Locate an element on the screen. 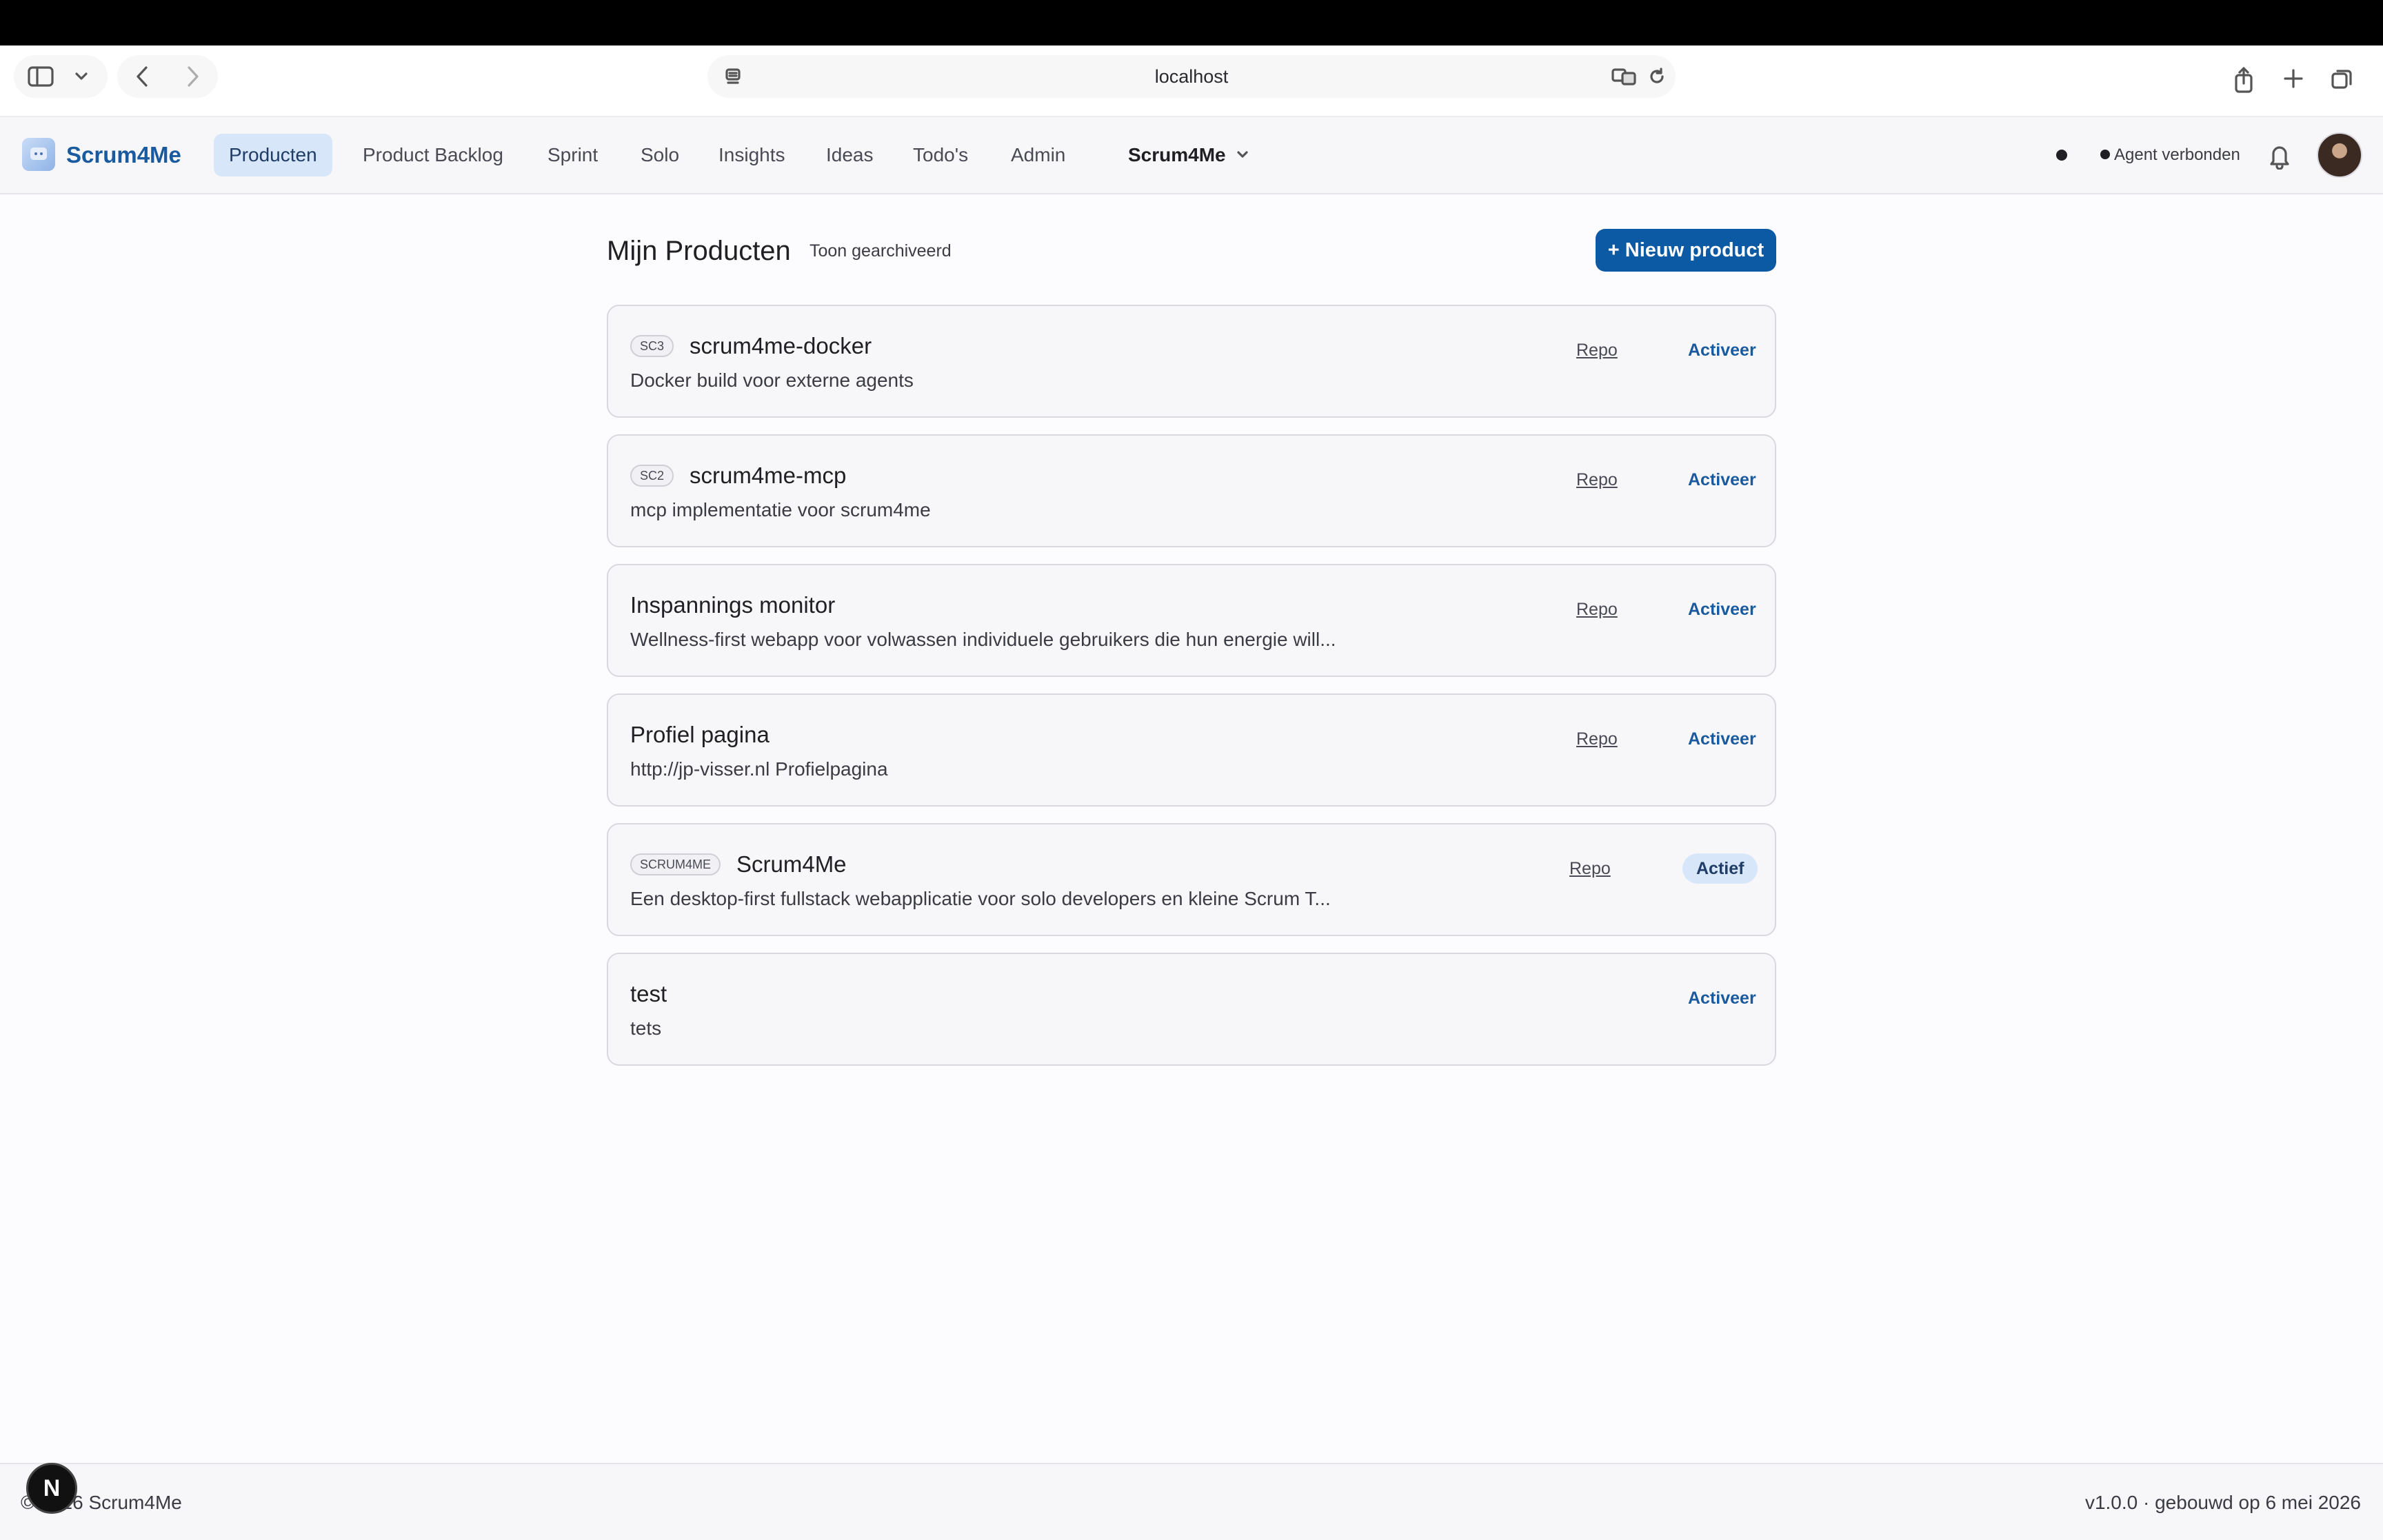 The height and width of the screenshot is (1540, 2383). product-name: scrum4me-mcp is located at coordinates (768, 476).